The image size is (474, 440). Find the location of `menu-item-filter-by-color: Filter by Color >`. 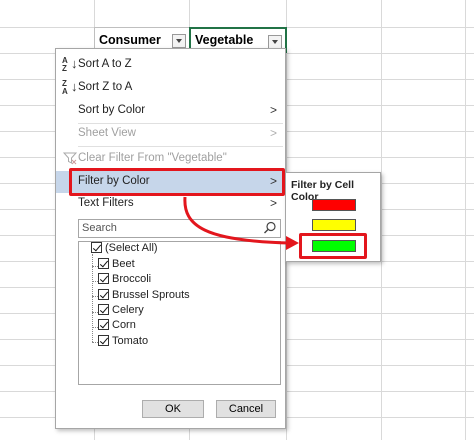

menu-item-filter-by-color: Filter by Color > is located at coordinates (170, 182).